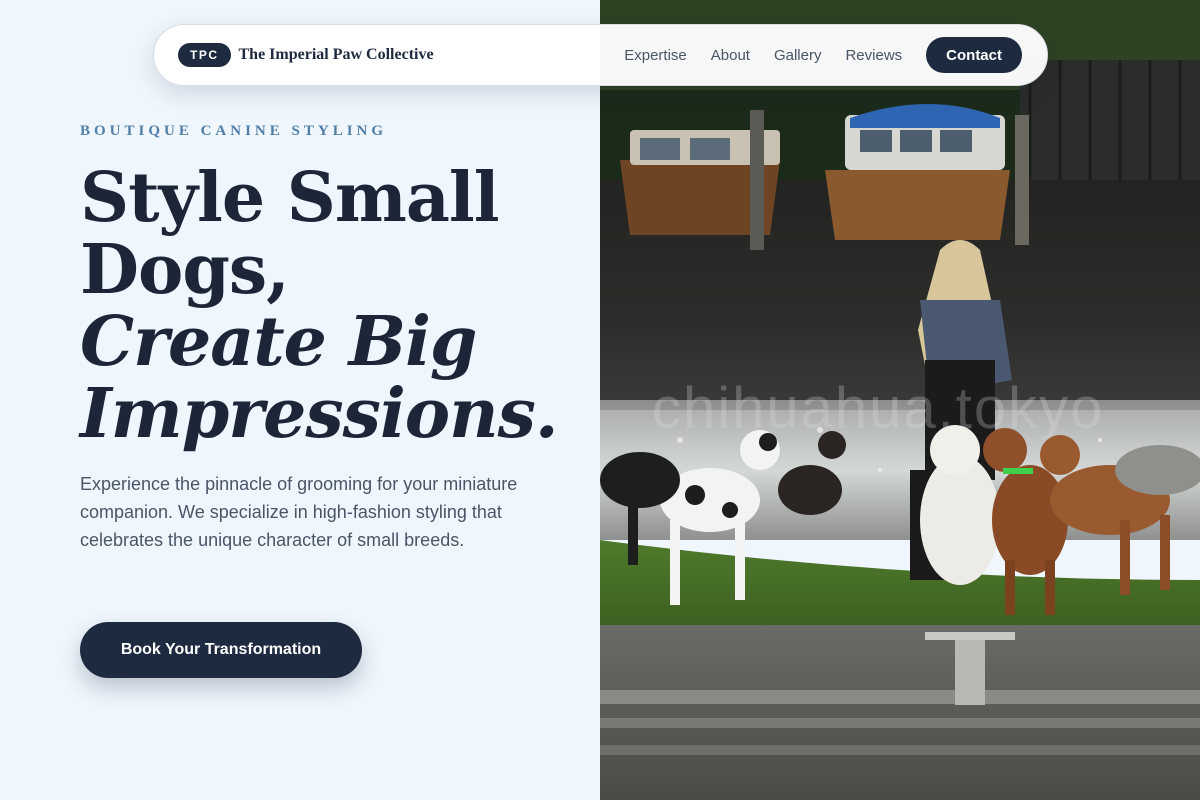 The height and width of the screenshot is (800, 1200). What do you see at coordinates (873, 55) in the screenshot?
I see `nav-link-reviews: Reviews` at bounding box center [873, 55].